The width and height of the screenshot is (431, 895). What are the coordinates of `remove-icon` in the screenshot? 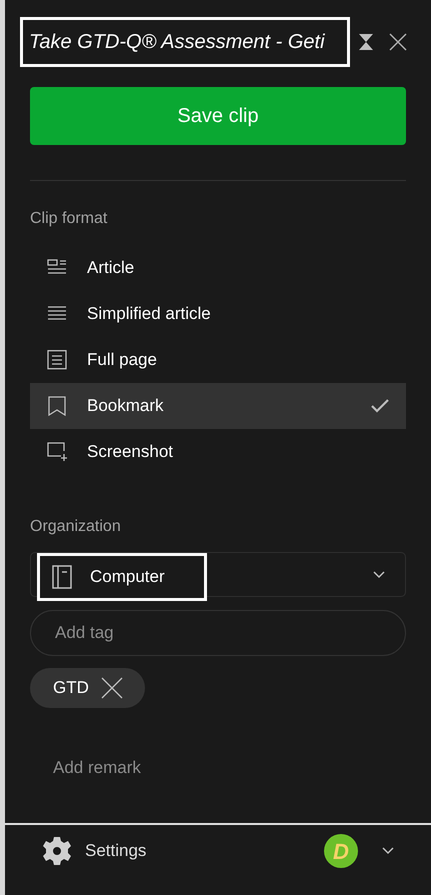 It's located at (111, 688).